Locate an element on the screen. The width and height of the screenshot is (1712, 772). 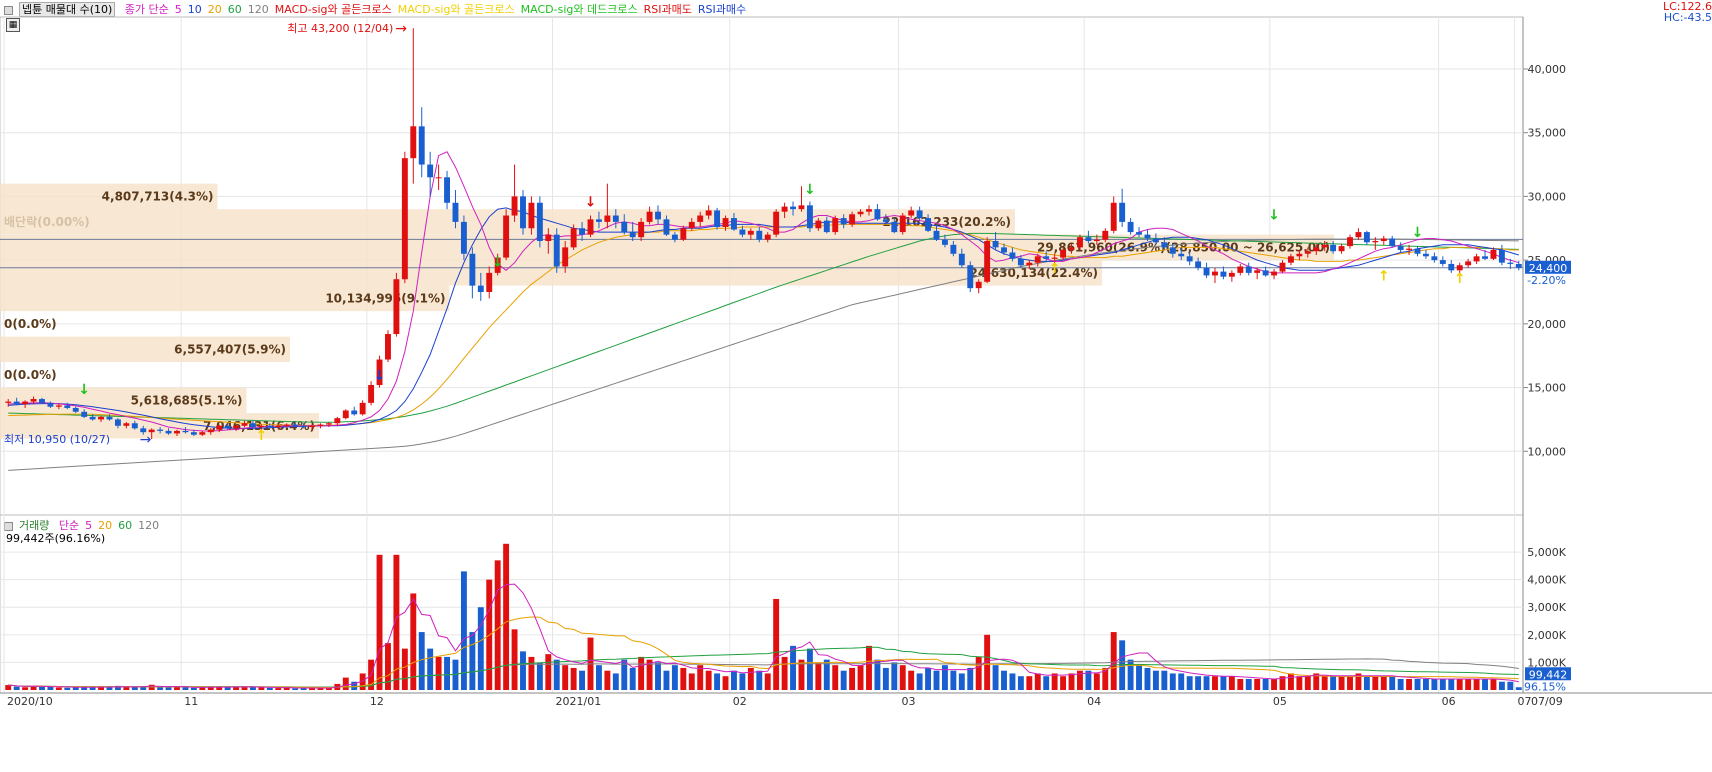
vol-ma5-line is located at coordinates (763, 636).